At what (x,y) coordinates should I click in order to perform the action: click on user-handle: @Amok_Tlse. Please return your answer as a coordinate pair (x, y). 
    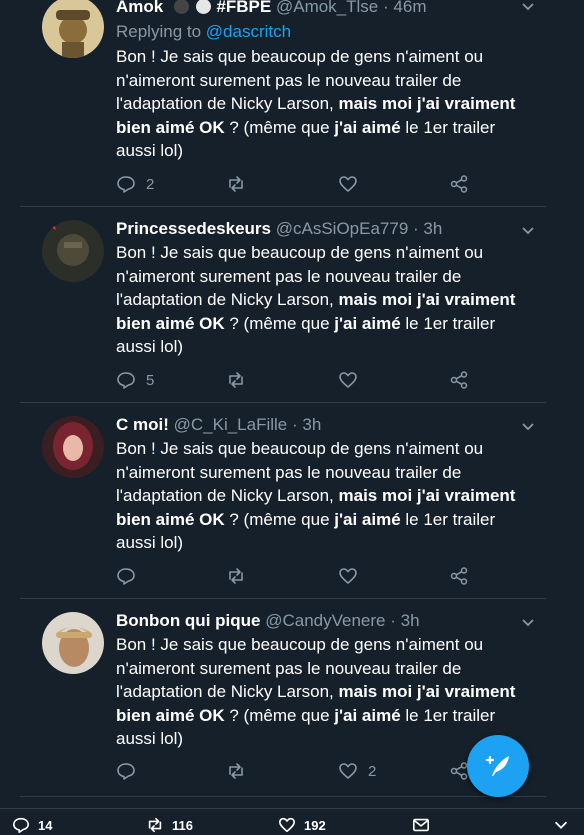
    Looking at the image, I should click on (327, 8).